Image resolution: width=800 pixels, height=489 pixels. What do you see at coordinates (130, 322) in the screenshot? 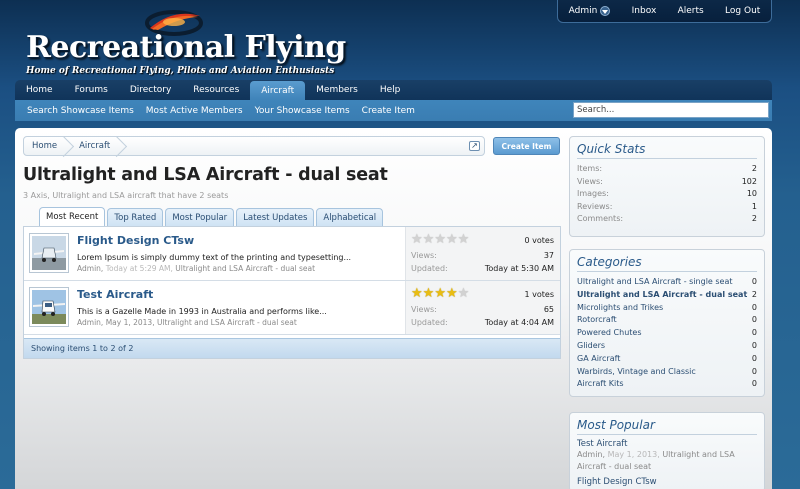
I see `item-date: May 1, 2013,` at bounding box center [130, 322].